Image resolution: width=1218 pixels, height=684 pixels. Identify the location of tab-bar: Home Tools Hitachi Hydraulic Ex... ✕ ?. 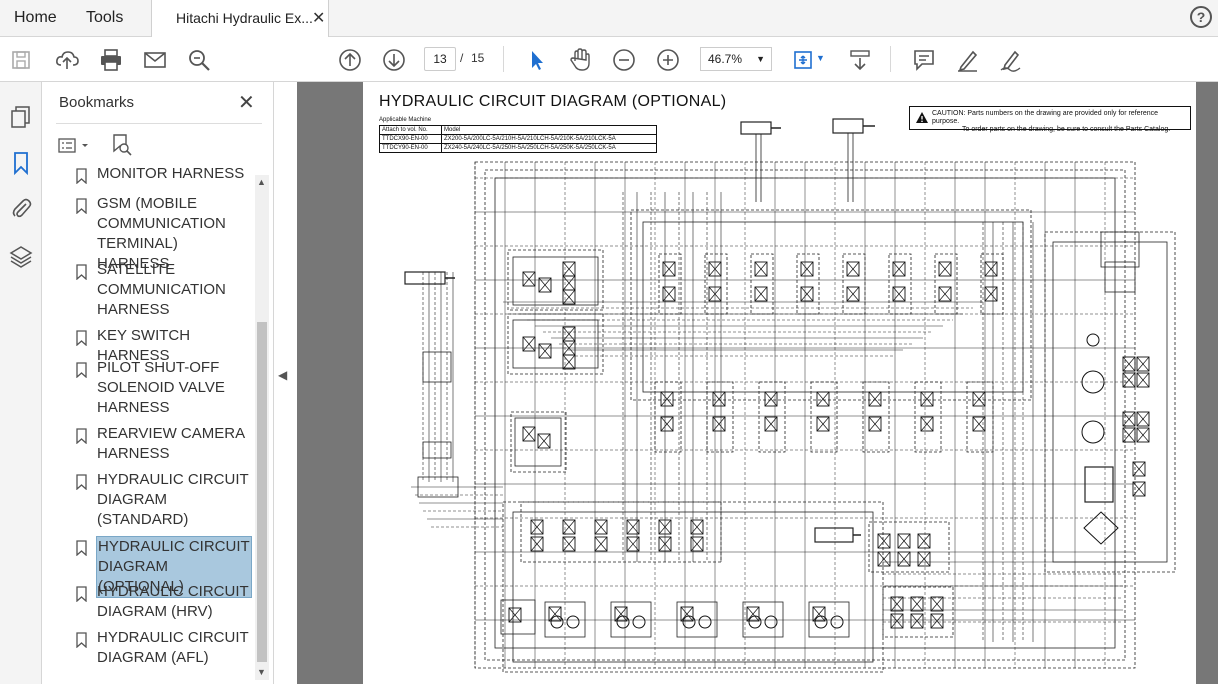
(609, 18).